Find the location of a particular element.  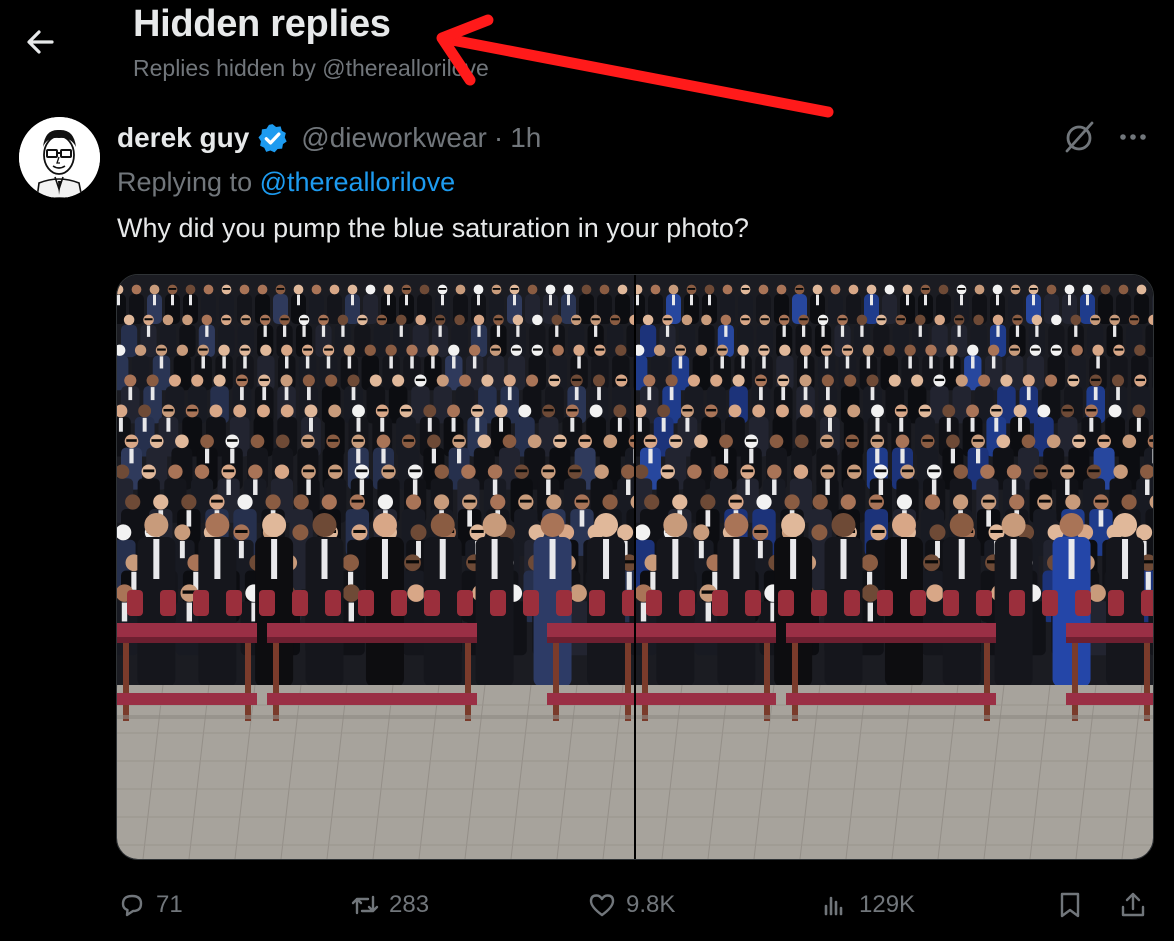

repost-icon is located at coordinates (365, 905).